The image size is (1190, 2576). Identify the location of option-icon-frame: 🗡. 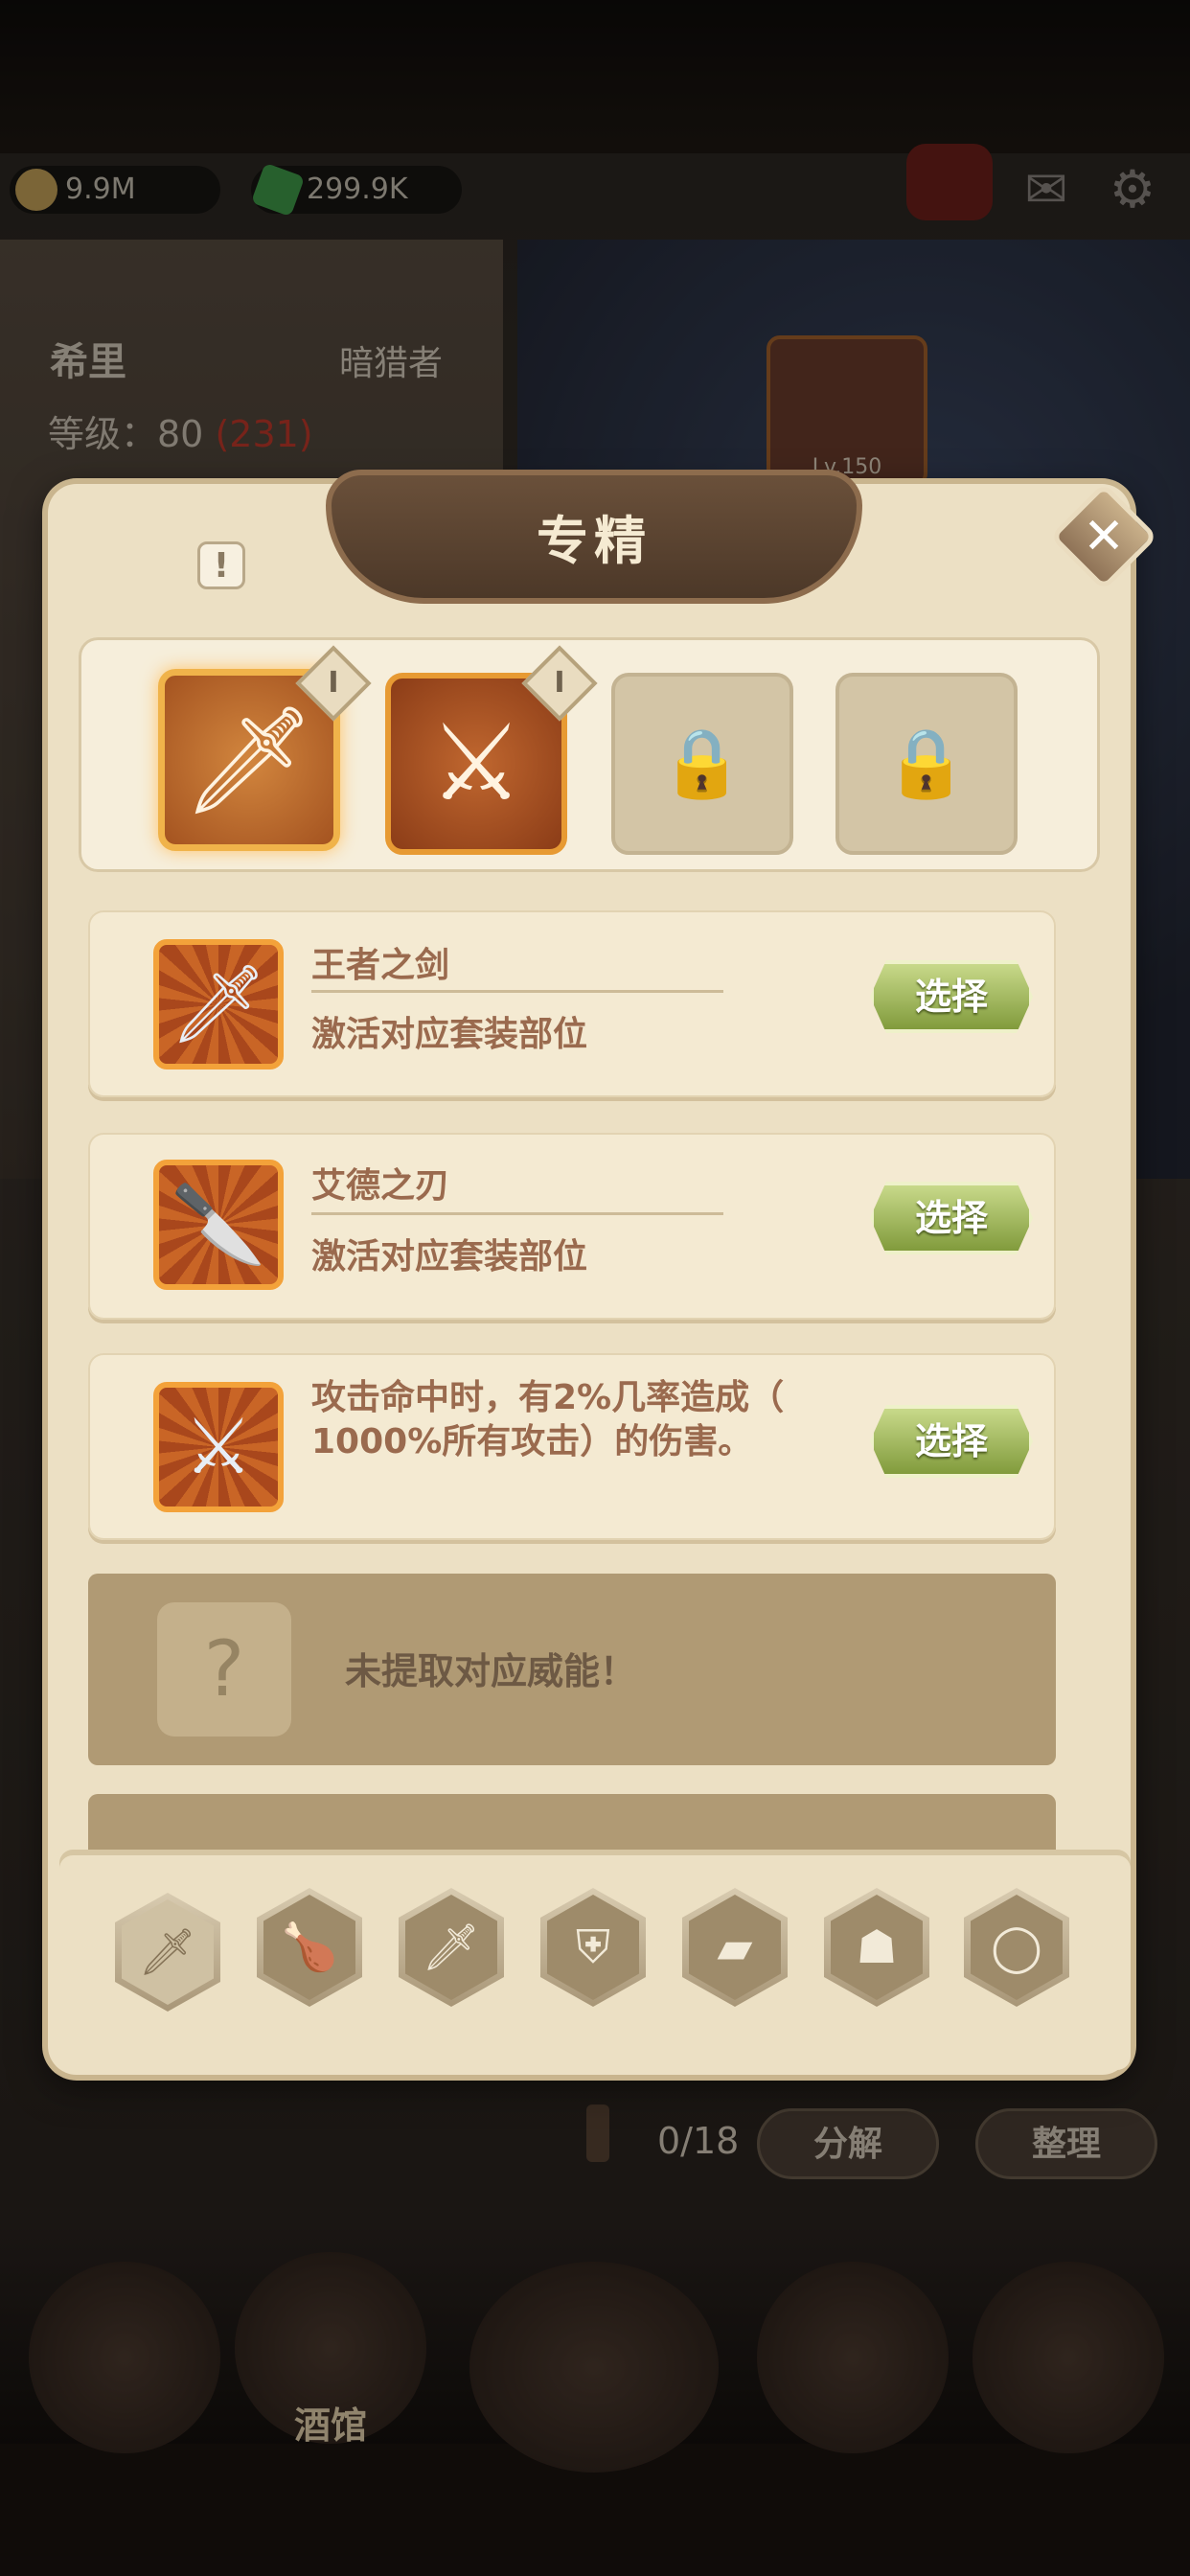
(218, 1004).